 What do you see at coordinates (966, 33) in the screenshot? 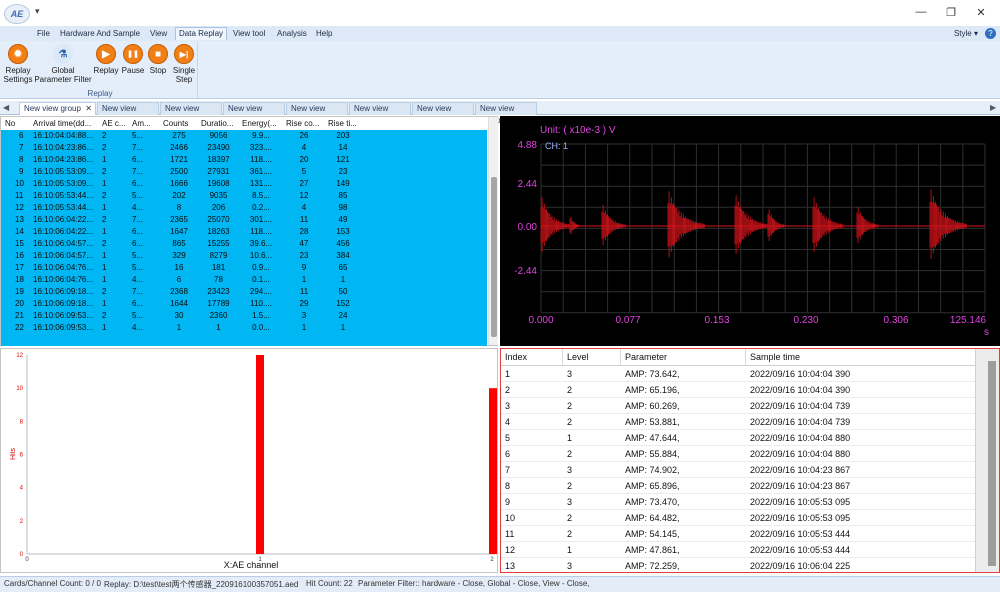
I see `style-menu: Style ▾` at bounding box center [966, 33].